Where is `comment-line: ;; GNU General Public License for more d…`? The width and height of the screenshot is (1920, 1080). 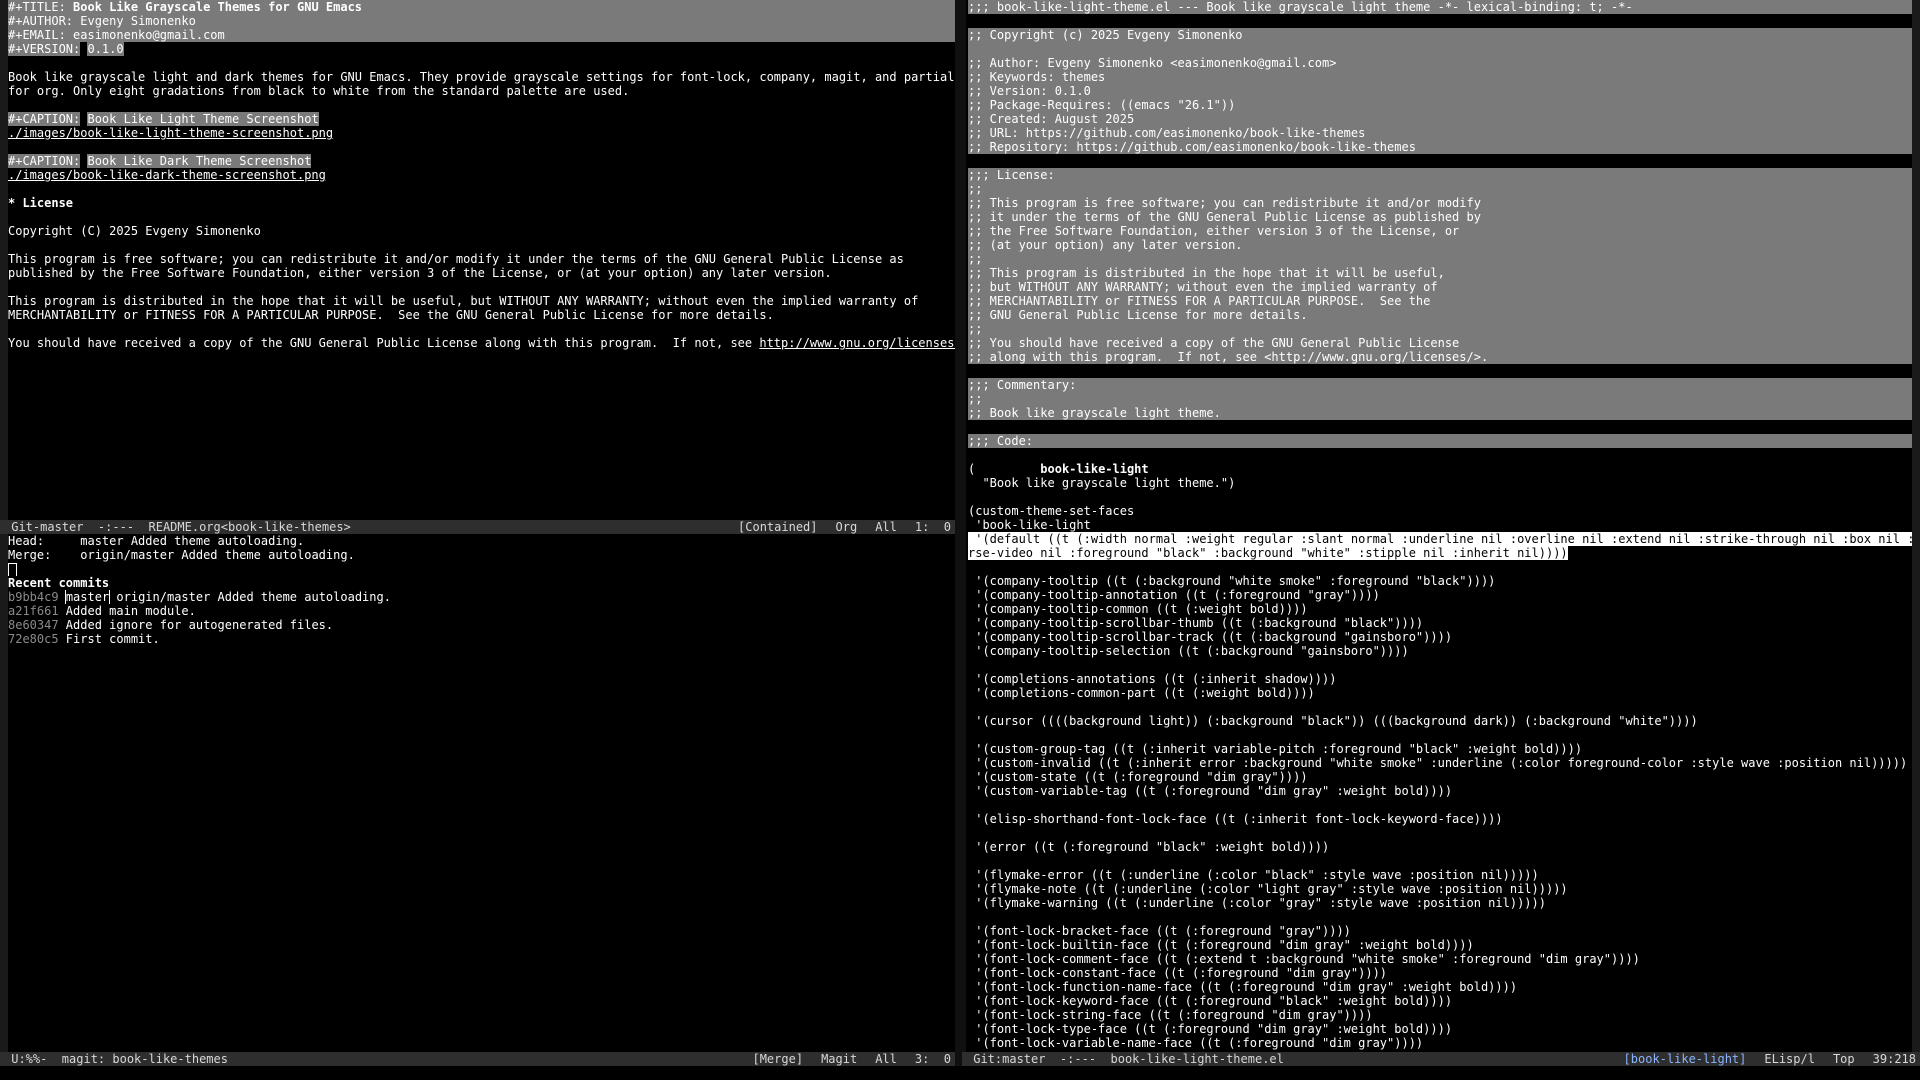 comment-line: ;; GNU General Public License for more d… is located at coordinates (1440, 315).